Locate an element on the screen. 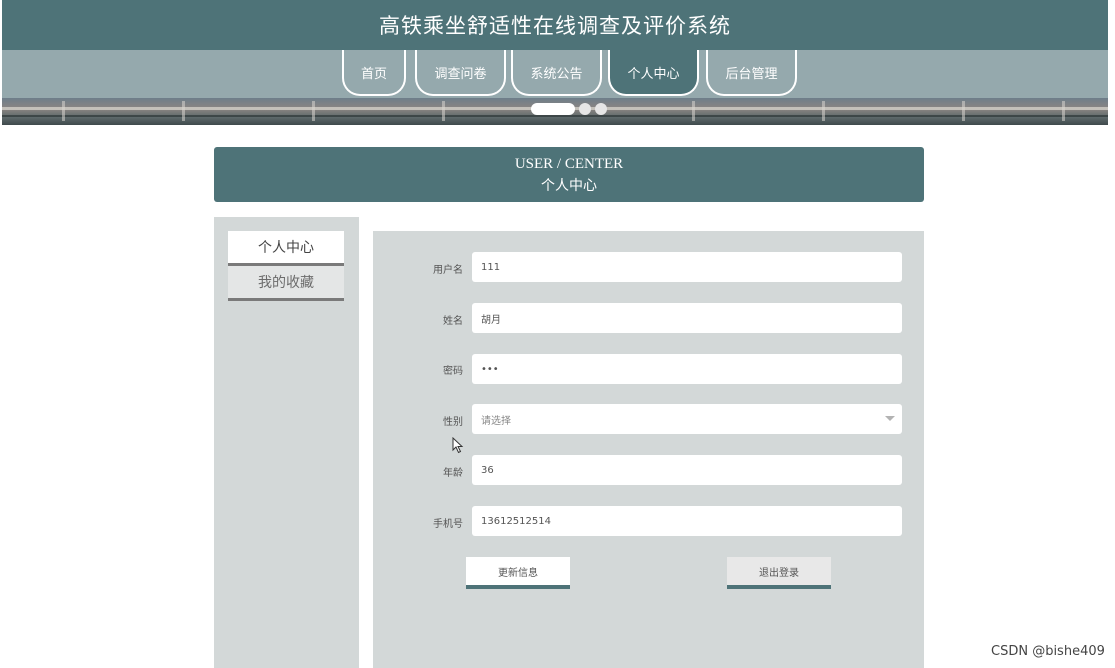 Image resolution: width=1115 pixels, height=668 pixels. user-center-header: USER / CENTER 个人中心 is located at coordinates (569, 174).